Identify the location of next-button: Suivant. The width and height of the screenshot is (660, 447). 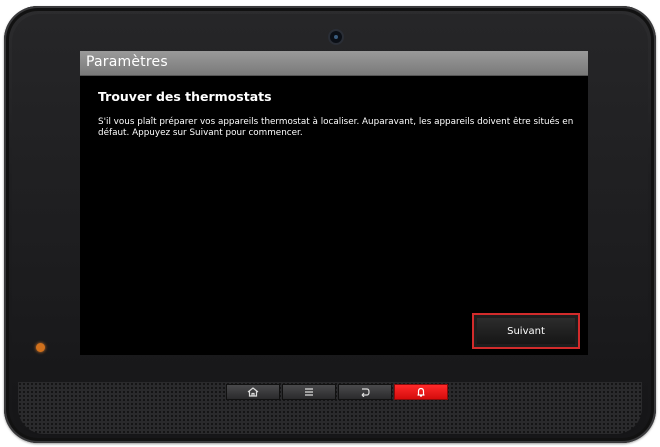
(526, 331).